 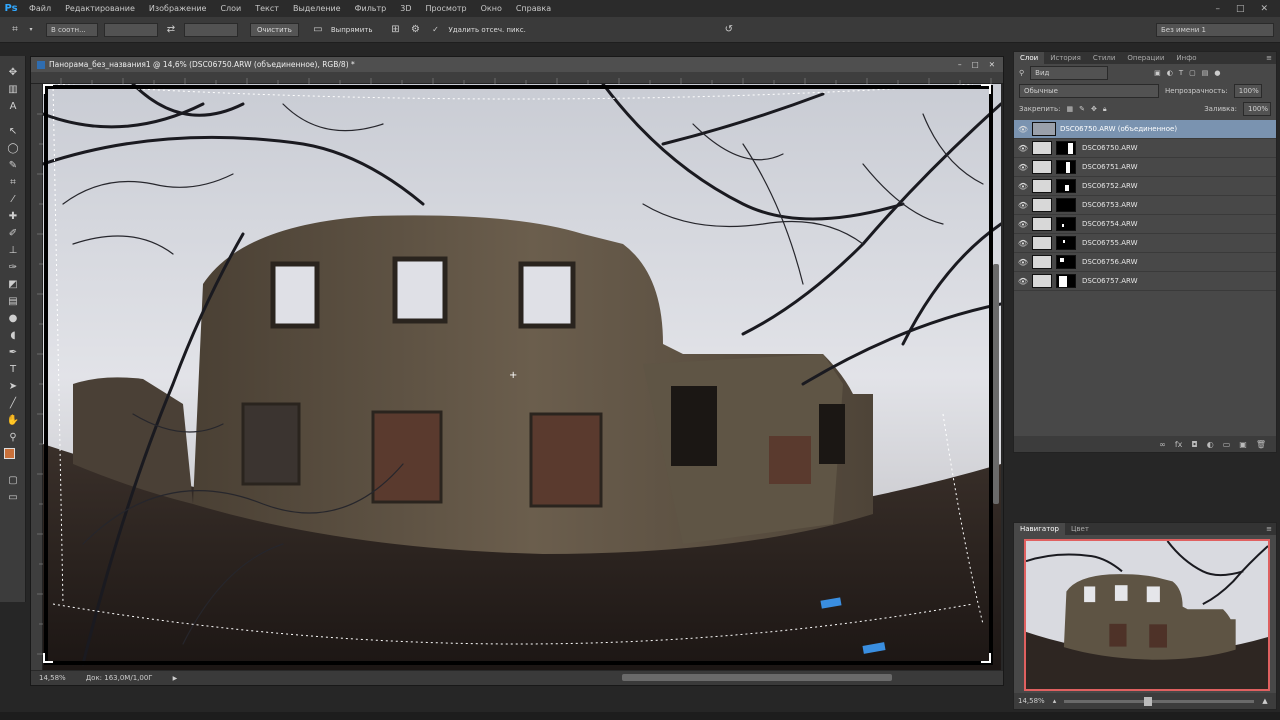 What do you see at coordinates (1065, 58) in the screenshot?
I see `tab-history: История` at bounding box center [1065, 58].